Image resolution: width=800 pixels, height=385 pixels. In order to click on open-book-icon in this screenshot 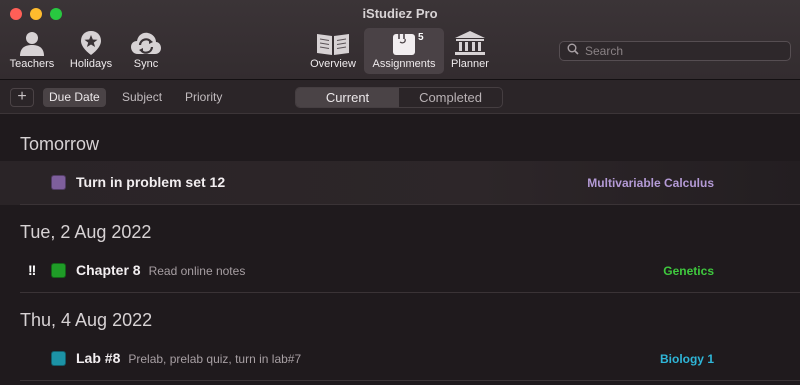, I will do `click(333, 43)`.